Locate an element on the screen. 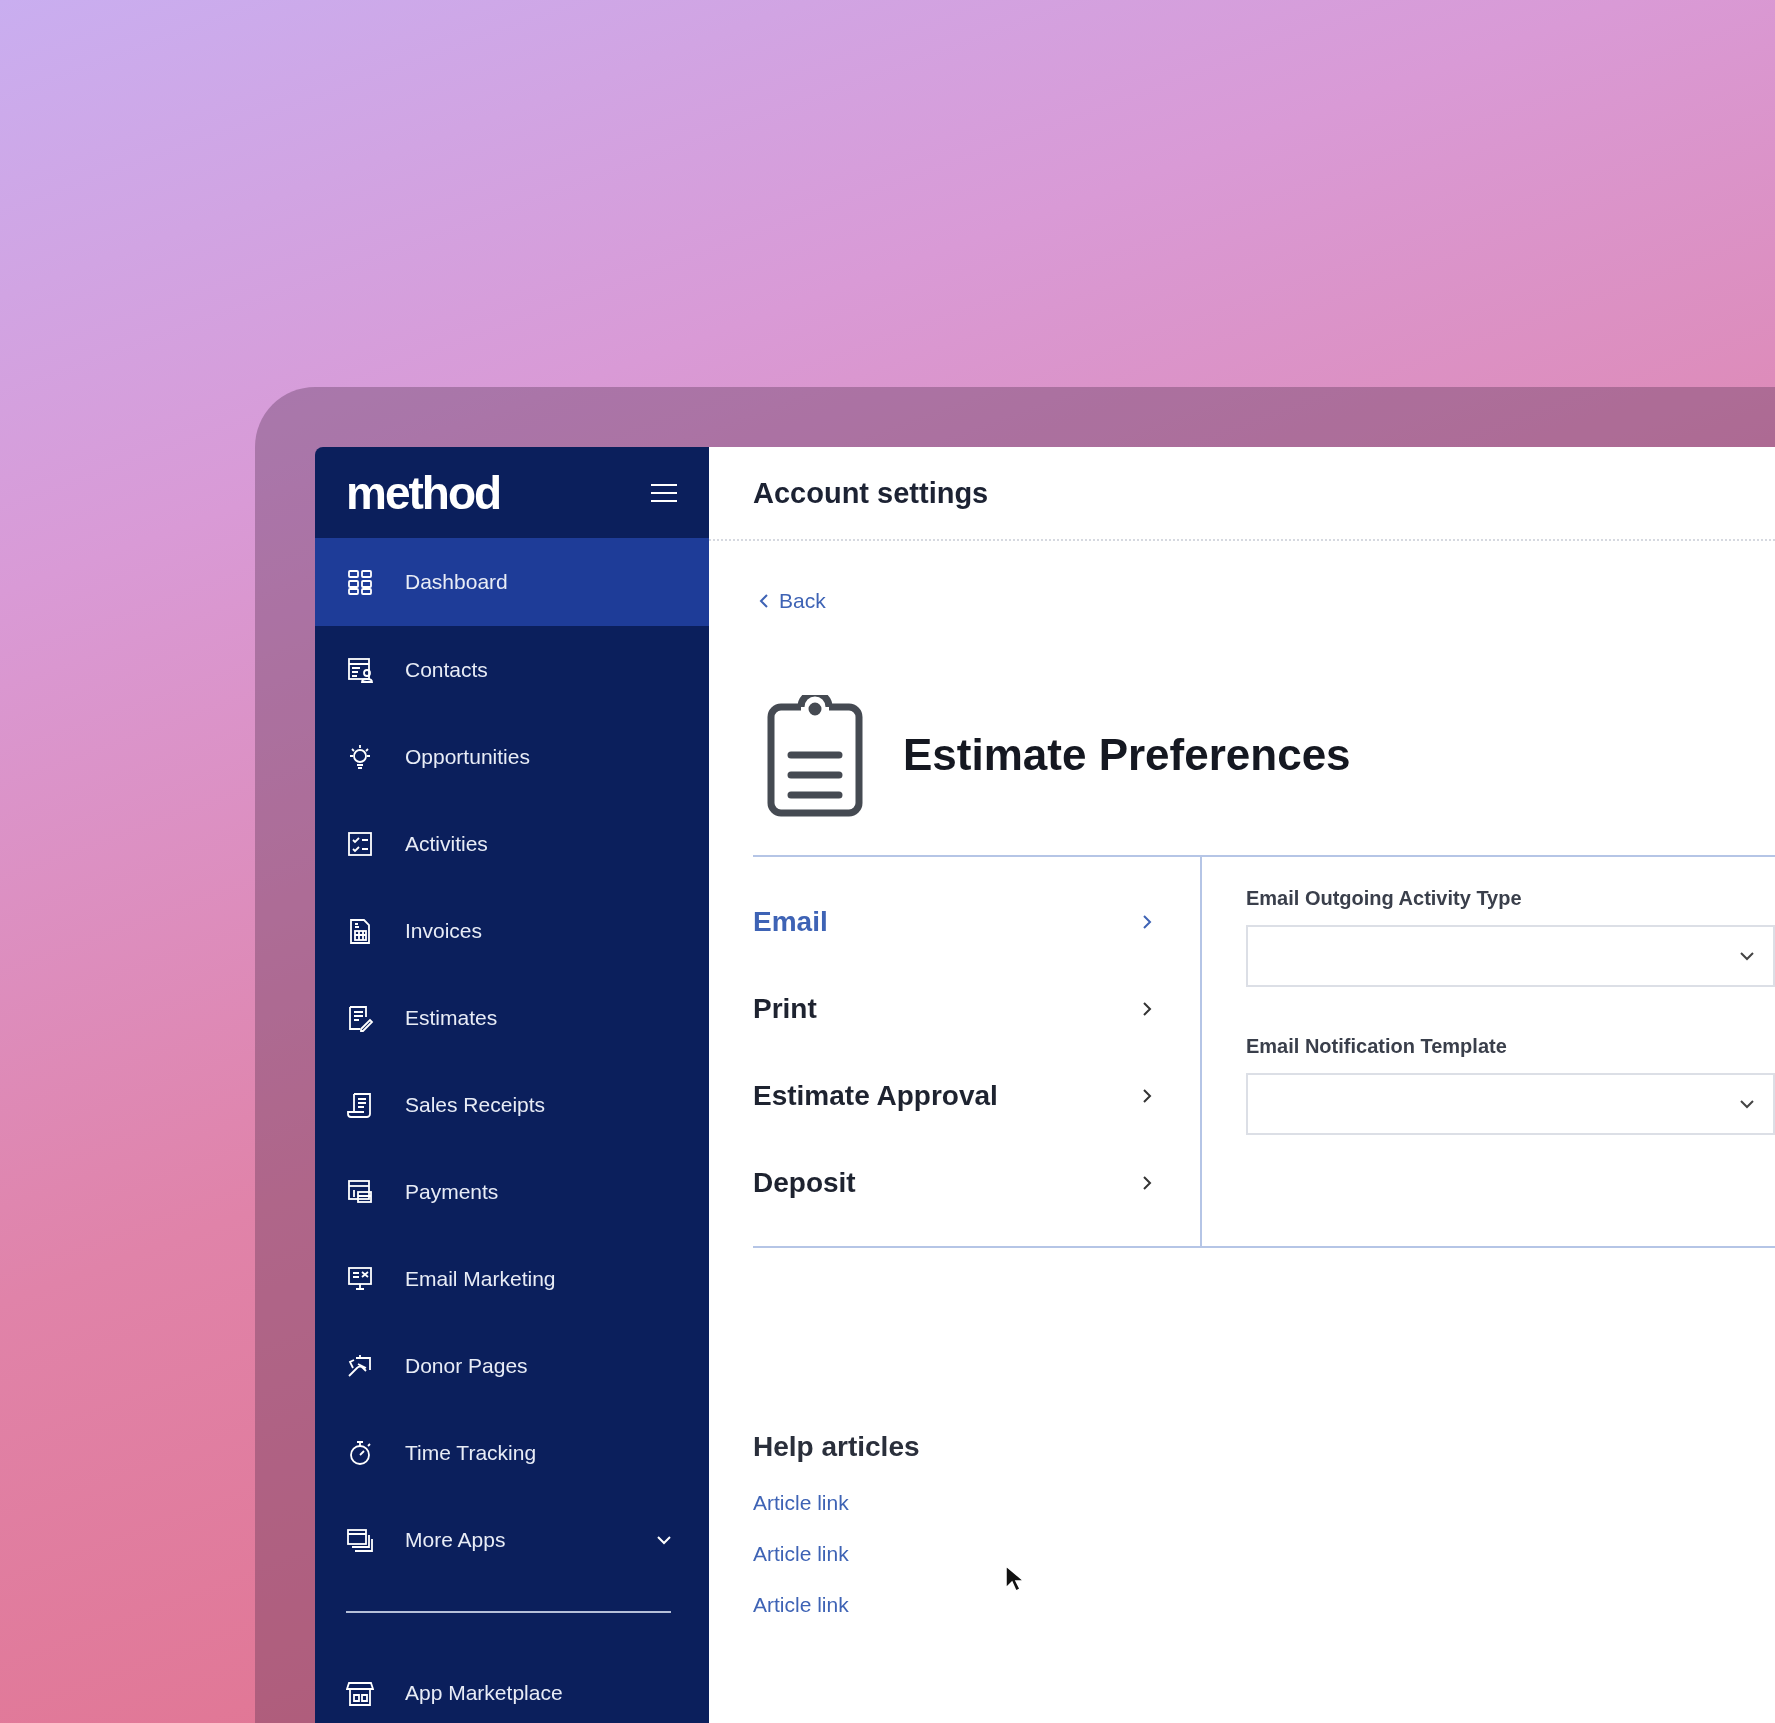 This screenshot has height=1723, width=1775. page-title: Estimate Preferences is located at coordinates (1127, 755).